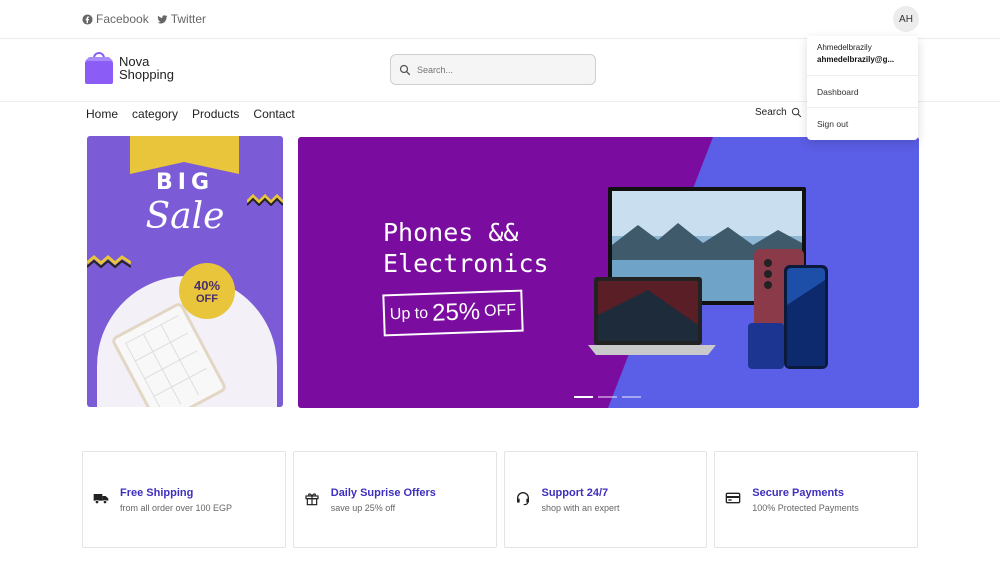  Describe the element at coordinates (155, 114) in the screenshot. I see `nav-link-category: category` at that location.